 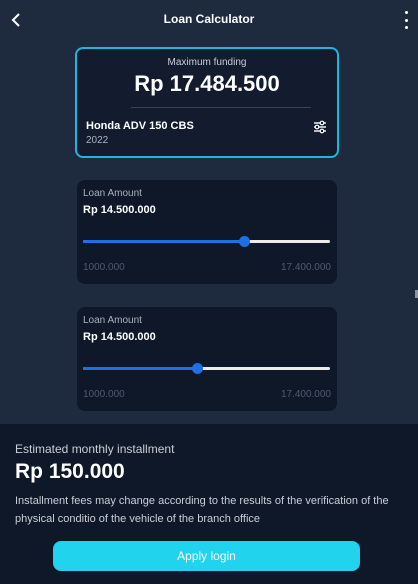 What do you see at coordinates (320, 127) in the screenshot?
I see `sliders-icon` at bounding box center [320, 127].